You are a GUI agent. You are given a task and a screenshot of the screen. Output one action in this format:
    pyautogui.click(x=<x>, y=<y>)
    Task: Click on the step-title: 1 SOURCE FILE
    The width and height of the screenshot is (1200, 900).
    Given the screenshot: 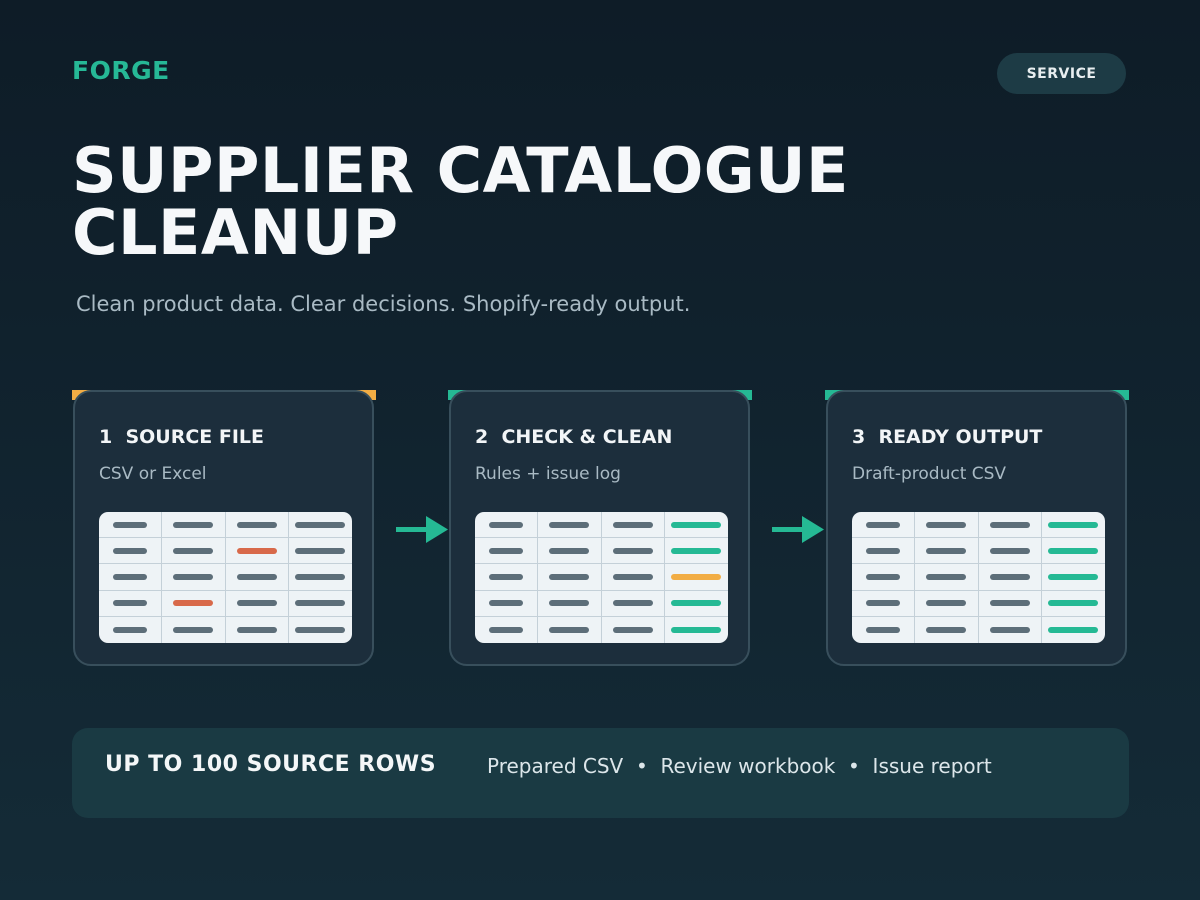 What is the action you would take?
    pyautogui.click(x=182, y=437)
    